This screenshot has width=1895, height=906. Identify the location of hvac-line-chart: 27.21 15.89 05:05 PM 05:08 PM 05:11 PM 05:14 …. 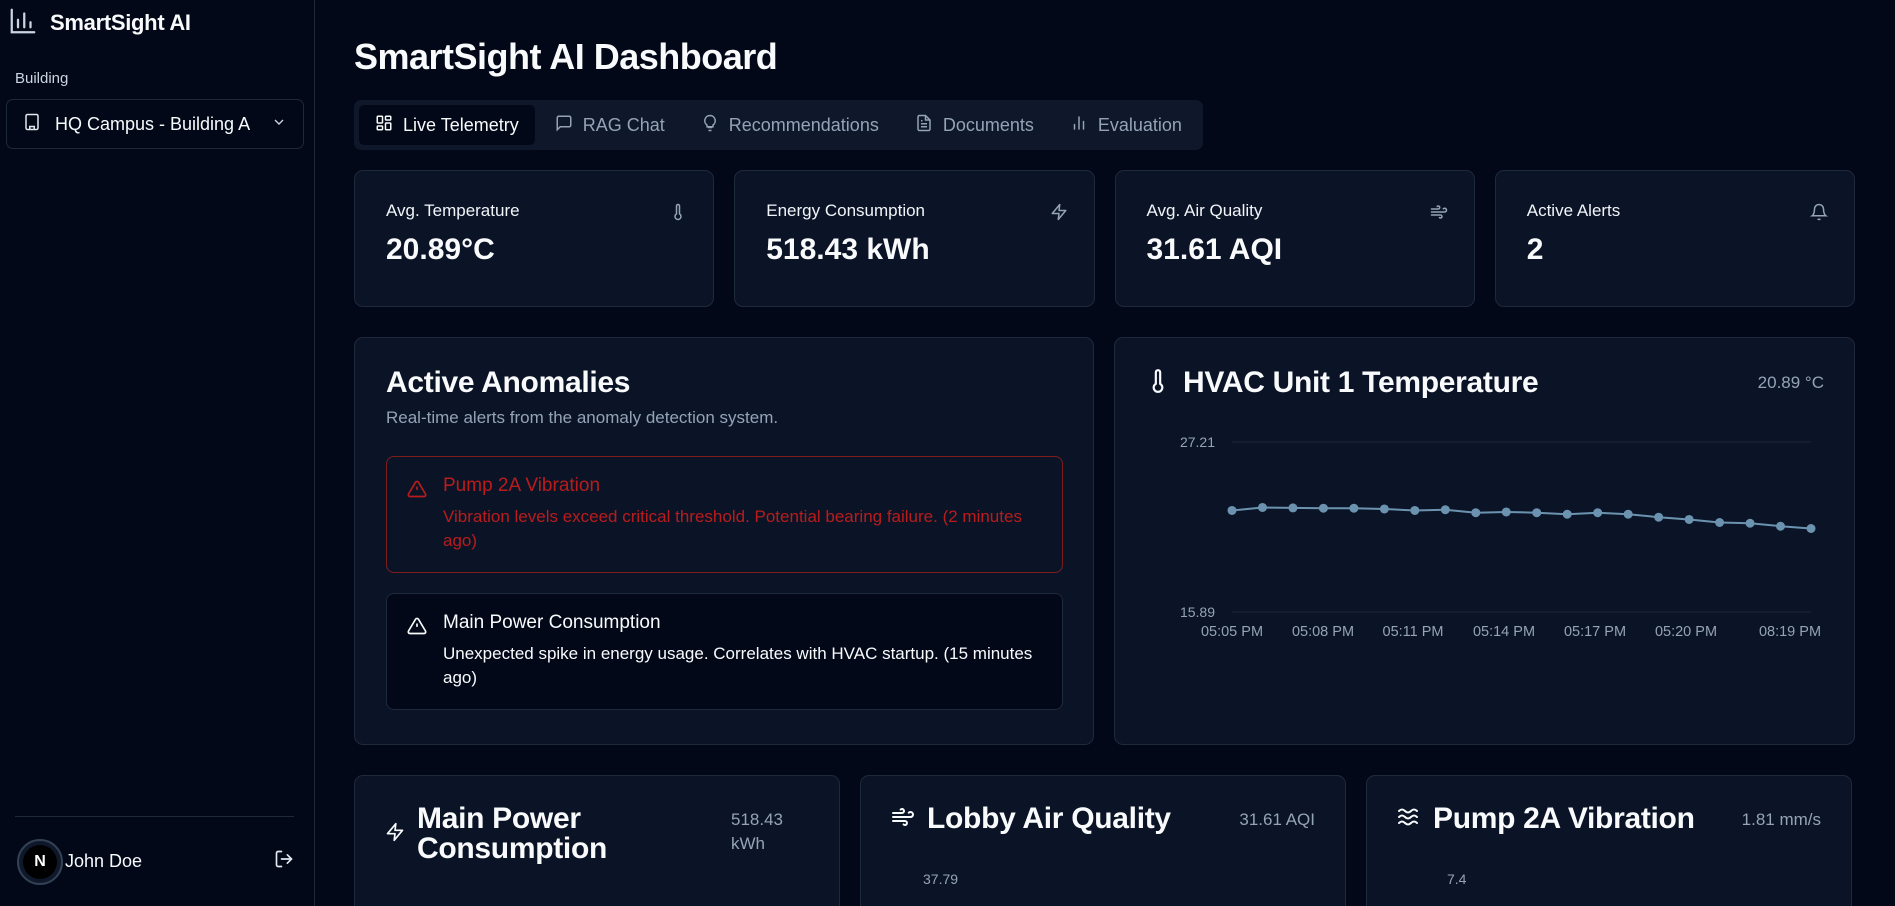
(1500, 537).